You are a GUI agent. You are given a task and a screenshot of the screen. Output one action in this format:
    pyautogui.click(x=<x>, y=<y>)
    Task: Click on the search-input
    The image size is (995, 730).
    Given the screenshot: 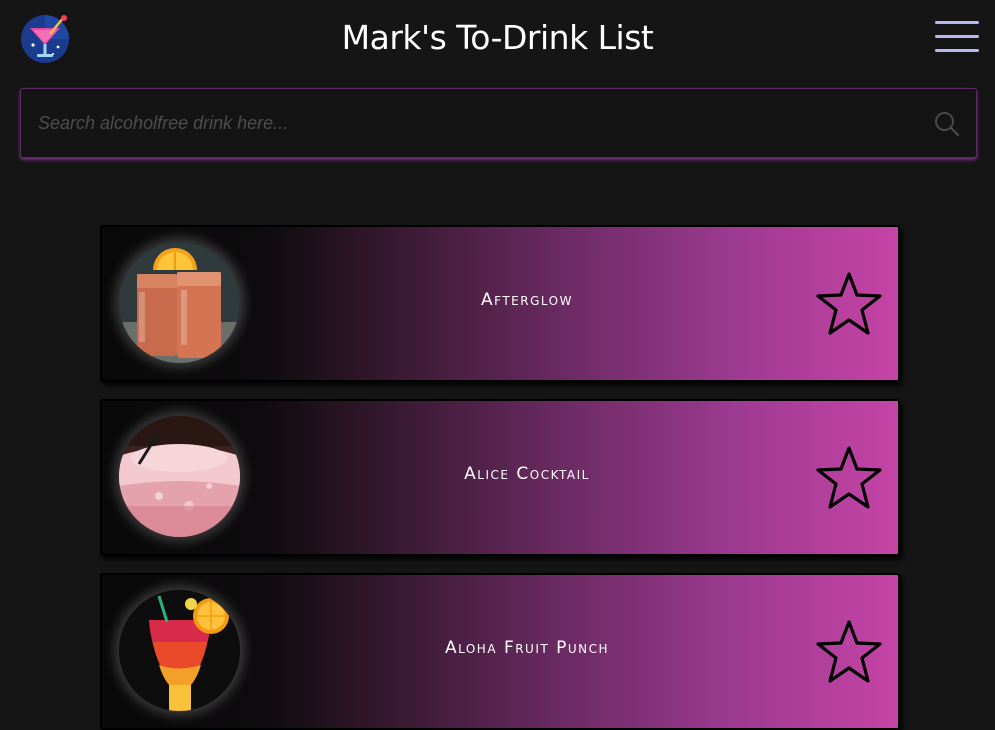 What is the action you would take?
    pyautogui.click(x=461, y=123)
    